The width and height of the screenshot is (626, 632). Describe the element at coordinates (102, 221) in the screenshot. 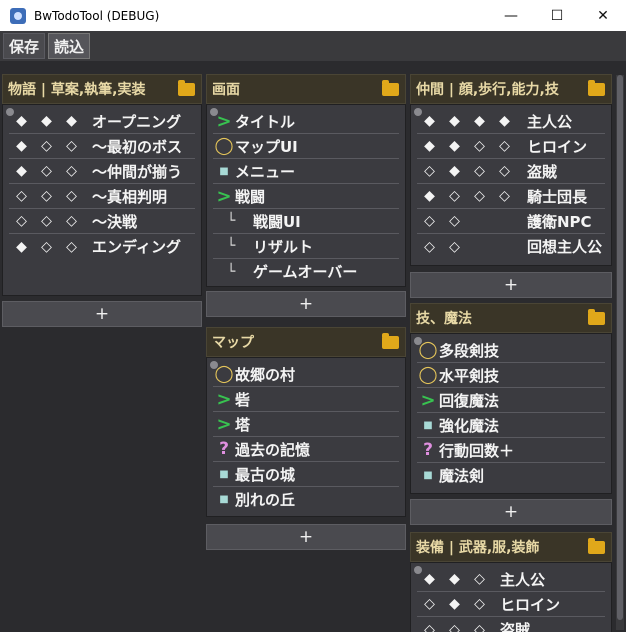

I see `list-item: ◇ ◇ ◇ ～決戦` at that location.